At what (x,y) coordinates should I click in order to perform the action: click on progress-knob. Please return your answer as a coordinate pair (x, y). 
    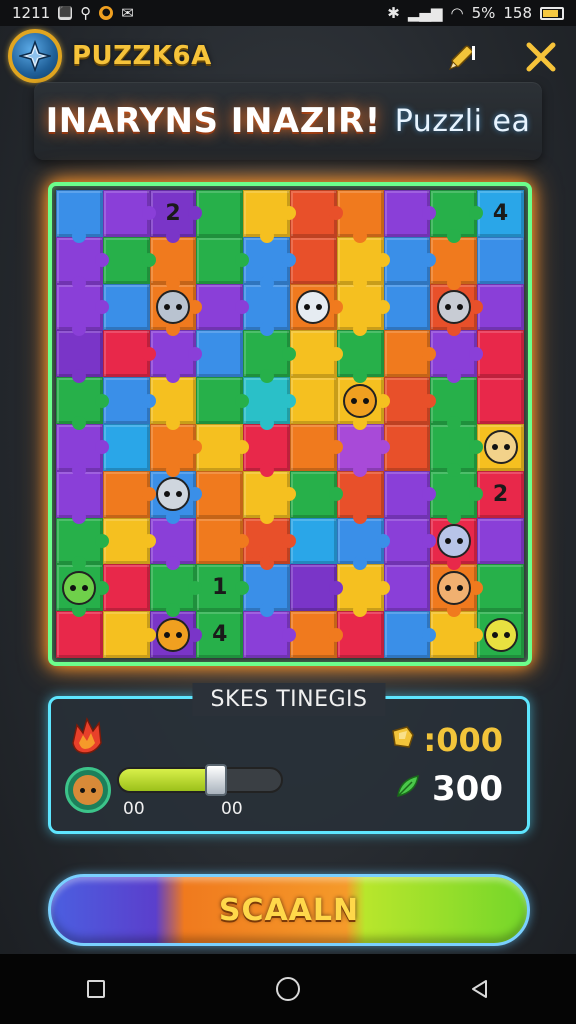
    Looking at the image, I should click on (216, 780).